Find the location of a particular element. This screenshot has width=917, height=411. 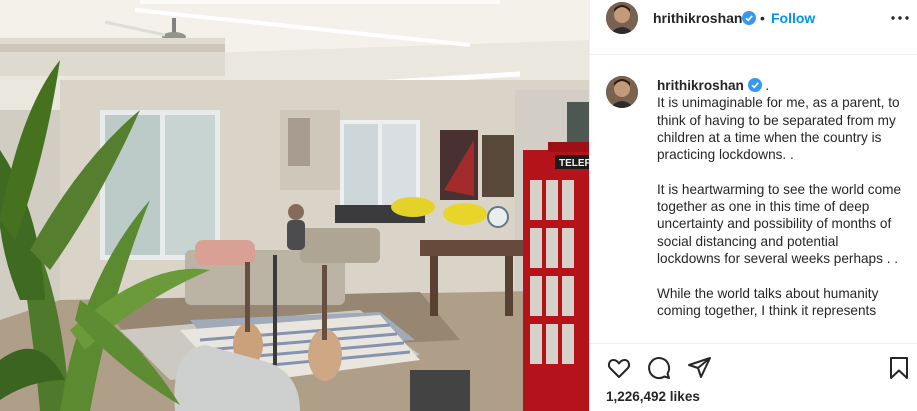

caption-first-line: . is located at coordinates (767, 85).